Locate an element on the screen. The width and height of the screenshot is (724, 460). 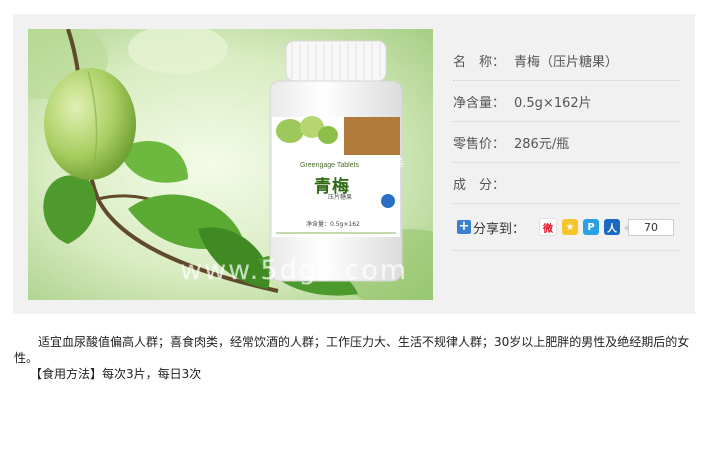
watermark: www.5dgz.com is located at coordinates (294, 270).